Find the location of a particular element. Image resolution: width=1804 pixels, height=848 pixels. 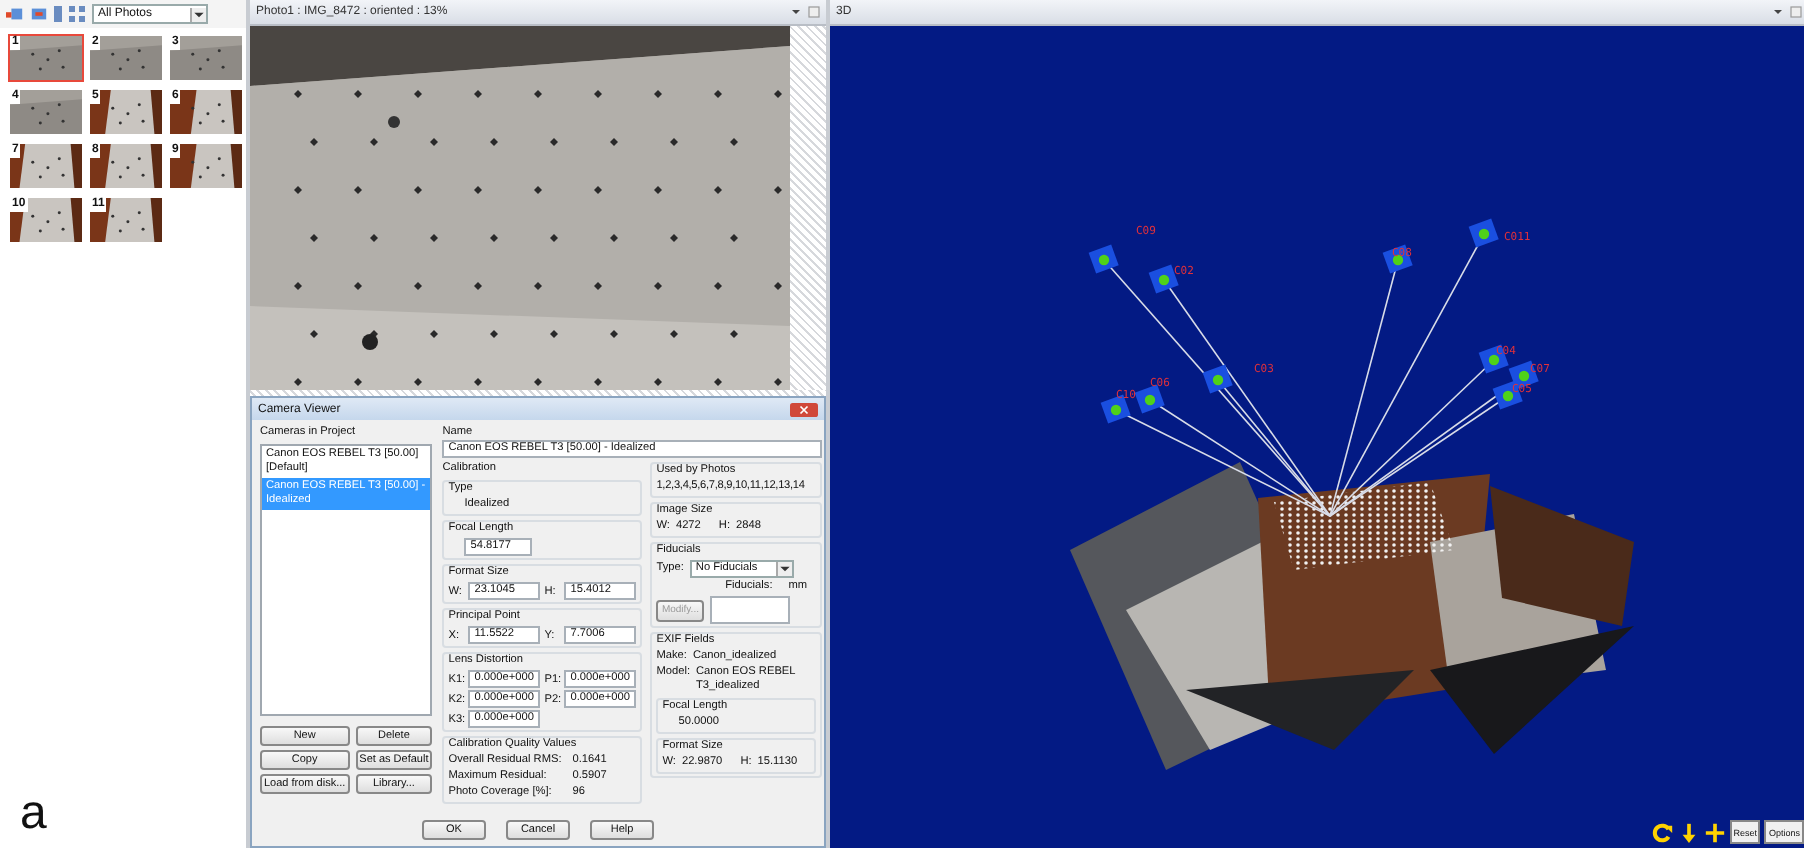

fiducials-field is located at coordinates (750, 610).